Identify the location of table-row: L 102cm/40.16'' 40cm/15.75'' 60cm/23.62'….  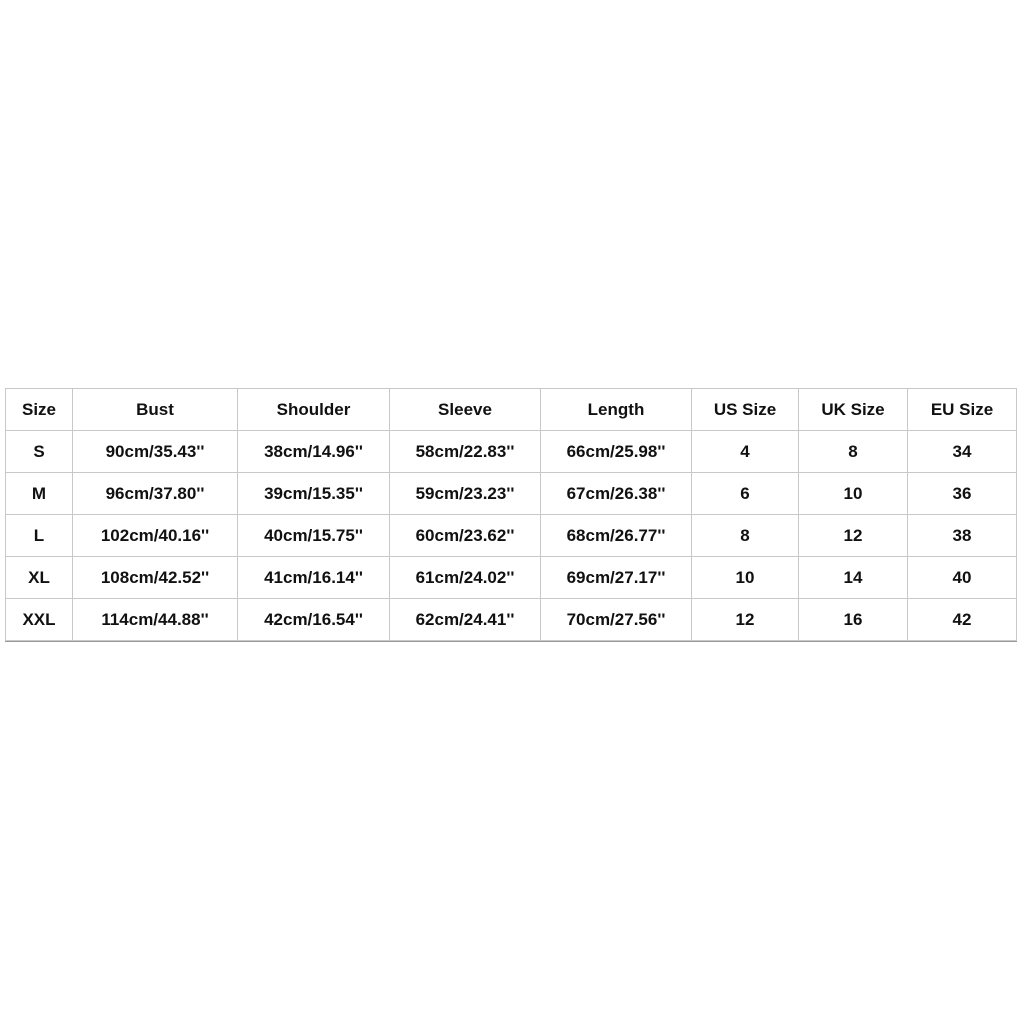
(511, 535).